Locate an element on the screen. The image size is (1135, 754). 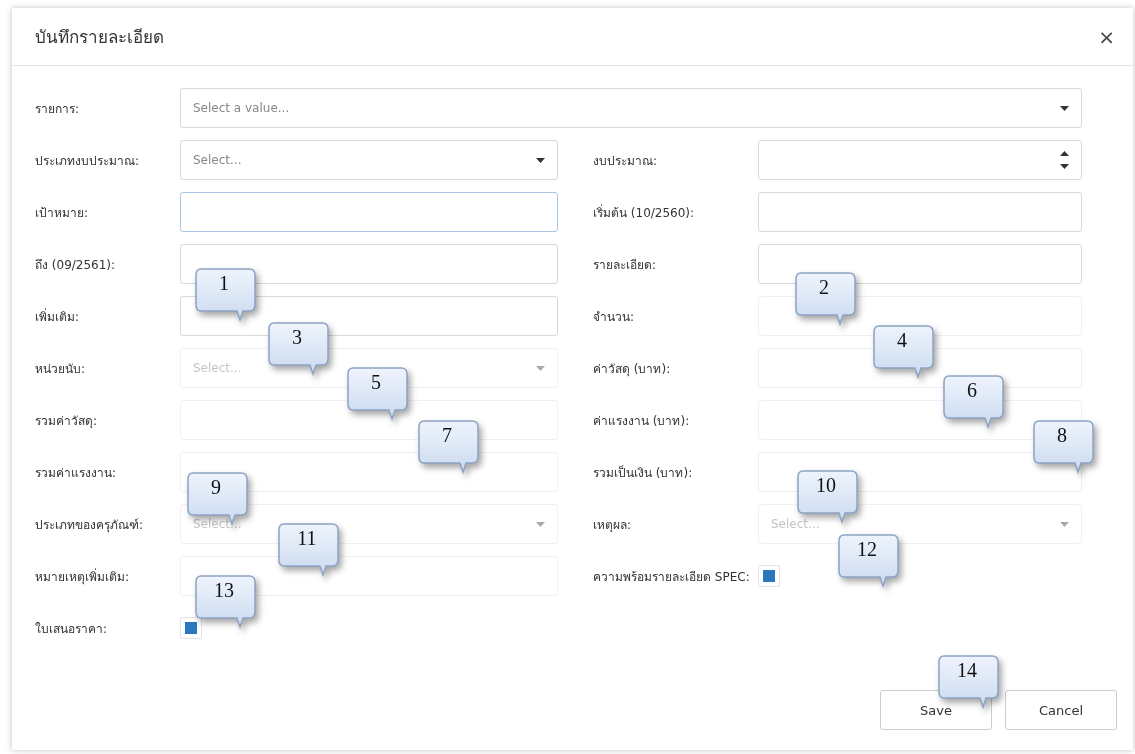
number-tooltip: 1 is located at coordinates (227, 295).